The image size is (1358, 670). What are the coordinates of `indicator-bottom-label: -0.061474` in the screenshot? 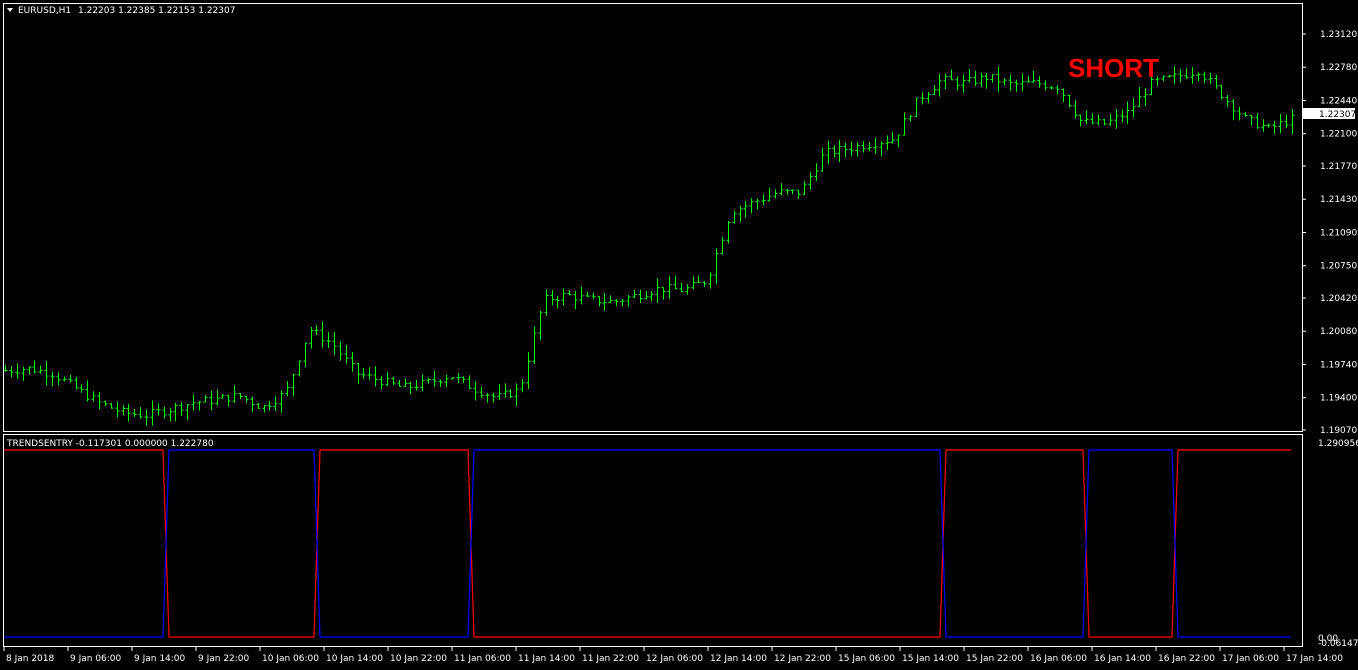 It's located at (1338, 644).